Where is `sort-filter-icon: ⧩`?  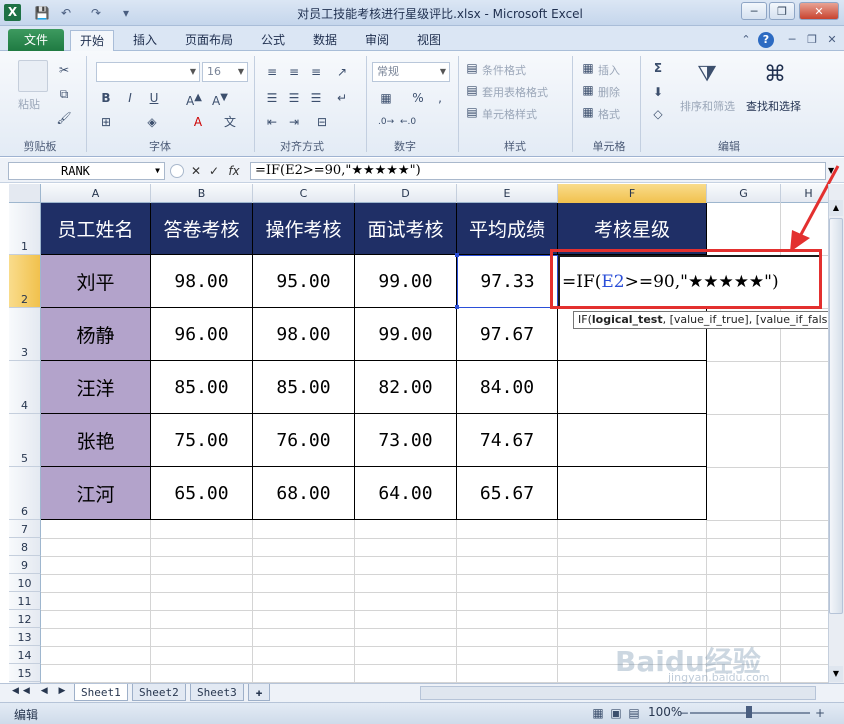
sort-filter-icon: ⧩ is located at coordinates (707, 75).